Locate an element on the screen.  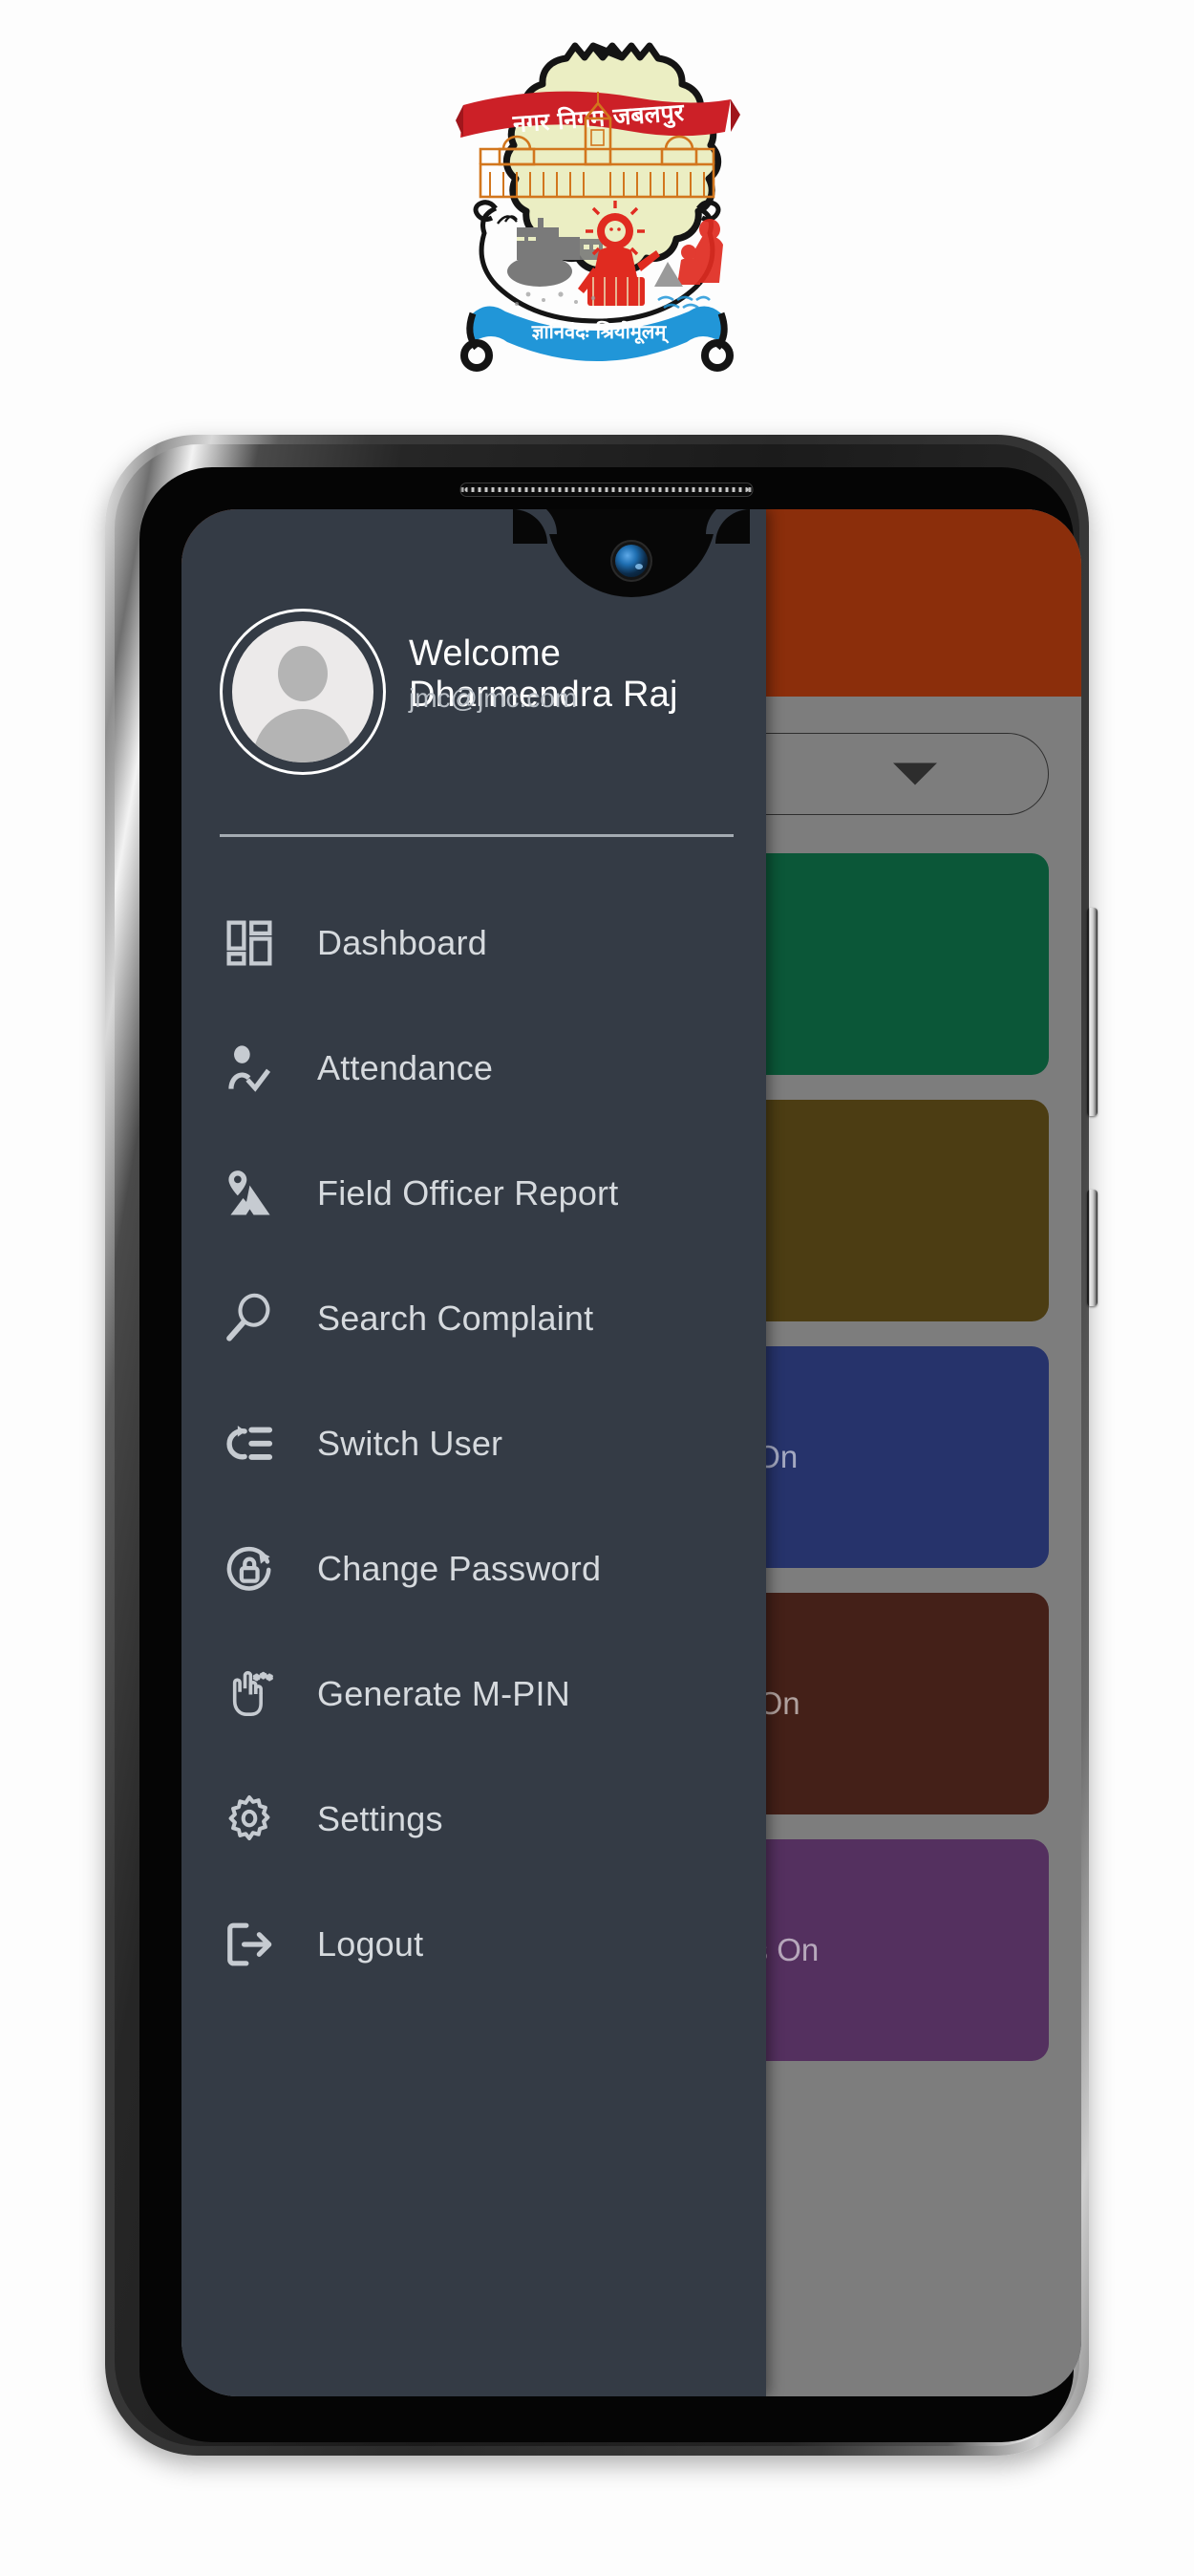
sidebar-item-label: Attendance is located at coordinates (405, 1067).